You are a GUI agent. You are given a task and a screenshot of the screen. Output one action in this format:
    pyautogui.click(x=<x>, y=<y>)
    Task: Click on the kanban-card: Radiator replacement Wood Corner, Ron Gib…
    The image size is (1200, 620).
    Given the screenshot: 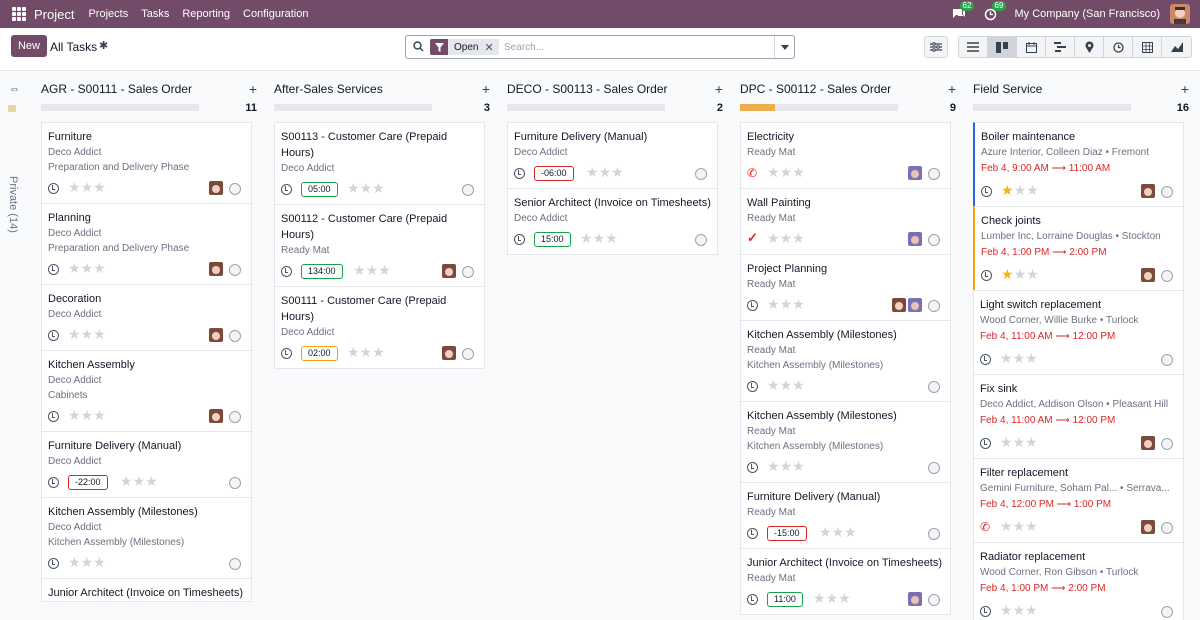 What is the action you would take?
    pyautogui.click(x=1078, y=581)
    